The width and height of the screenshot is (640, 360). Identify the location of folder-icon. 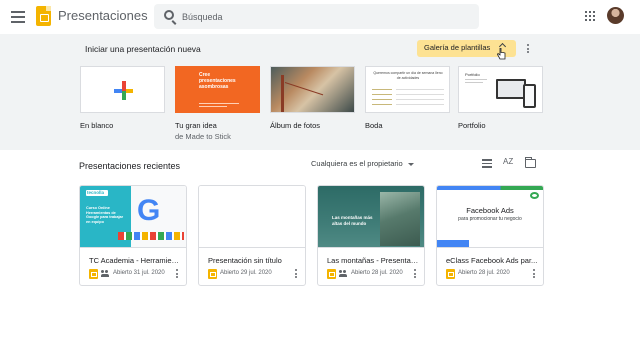
(530, 162).